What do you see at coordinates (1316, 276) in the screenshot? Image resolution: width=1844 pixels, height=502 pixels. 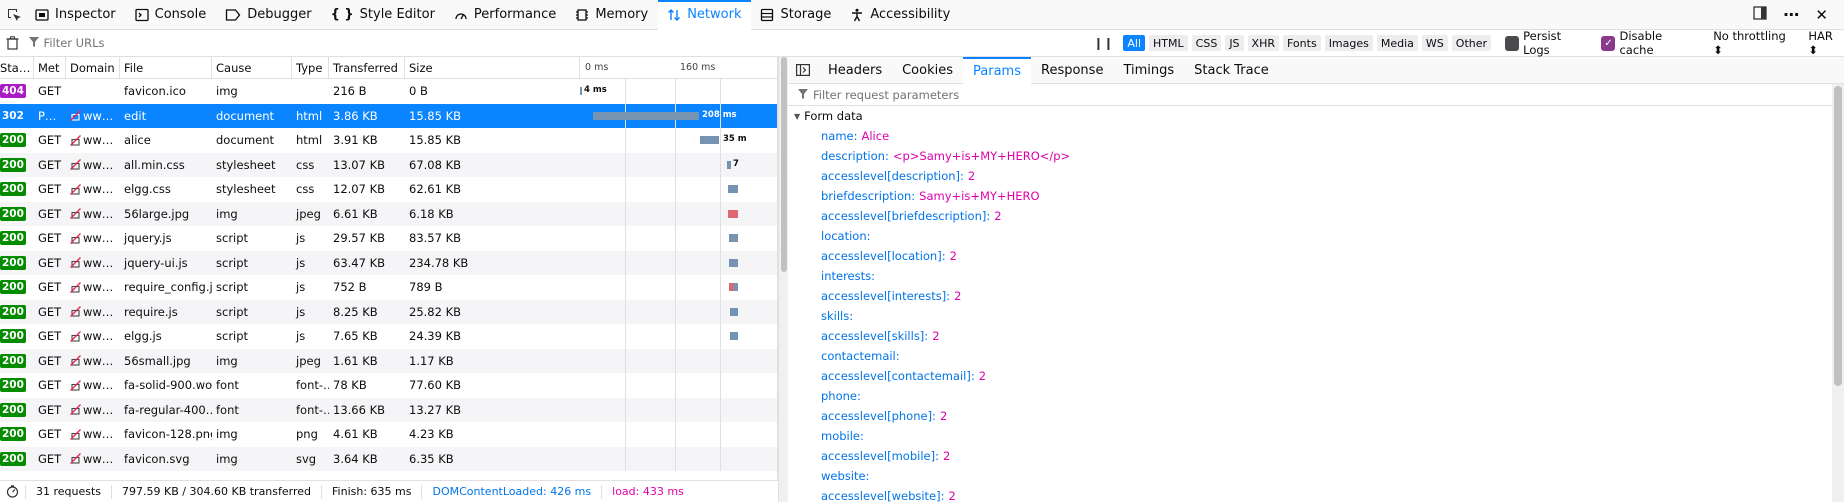 I see `param-row: interests:` at bounding box center [1316, 276].